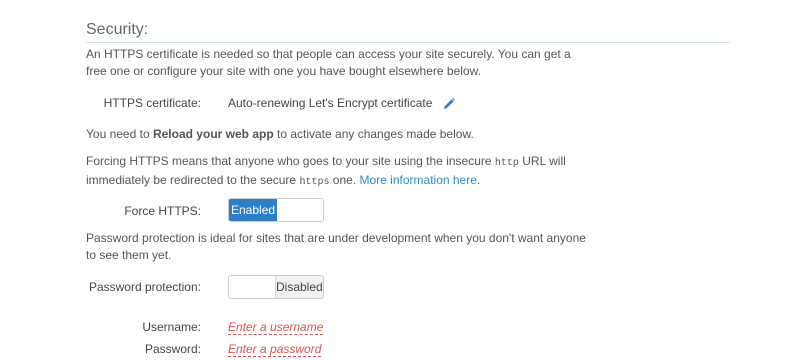  What do you see at coordinates (276, 327) in the screenshot?
I see `username-field: Enter a username` at bounding box center [276, 327].